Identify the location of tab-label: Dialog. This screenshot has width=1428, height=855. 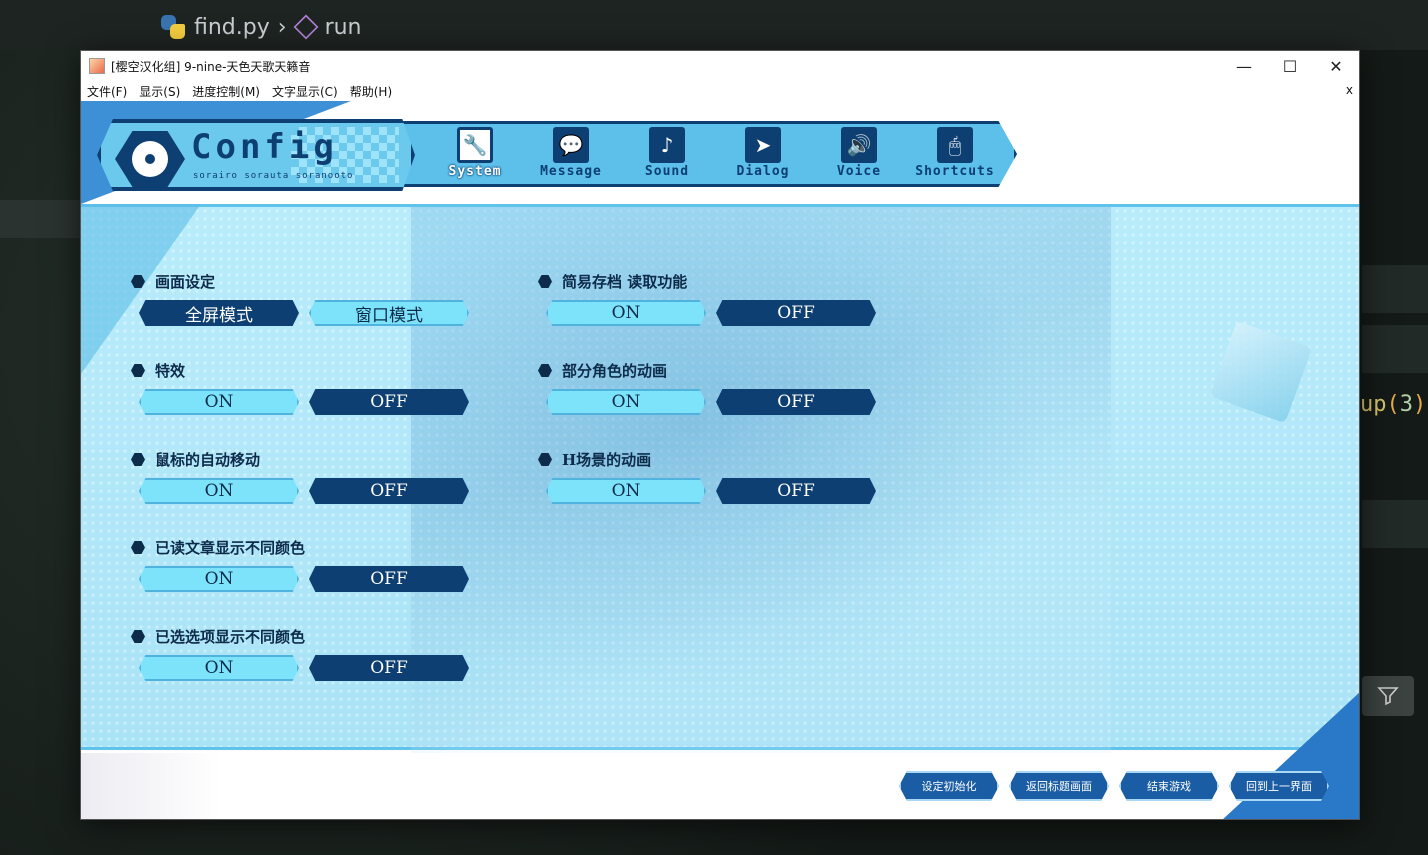
(763, 171).